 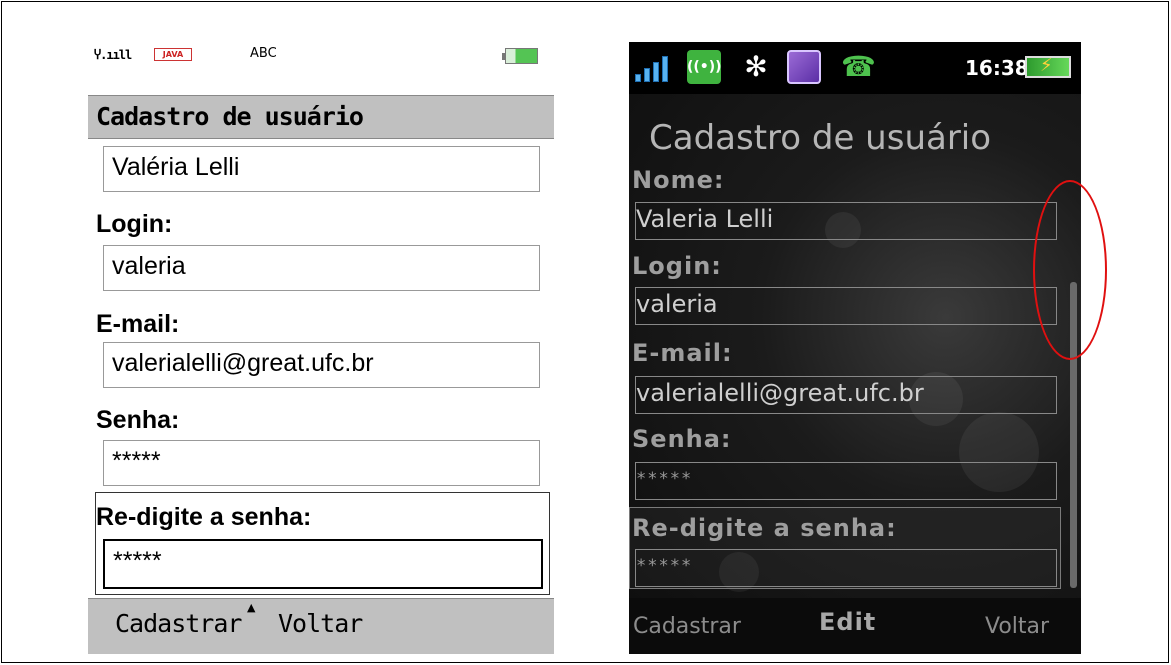 I want to click on input-mode-indicator: ABC, so click(x=263, y=53).